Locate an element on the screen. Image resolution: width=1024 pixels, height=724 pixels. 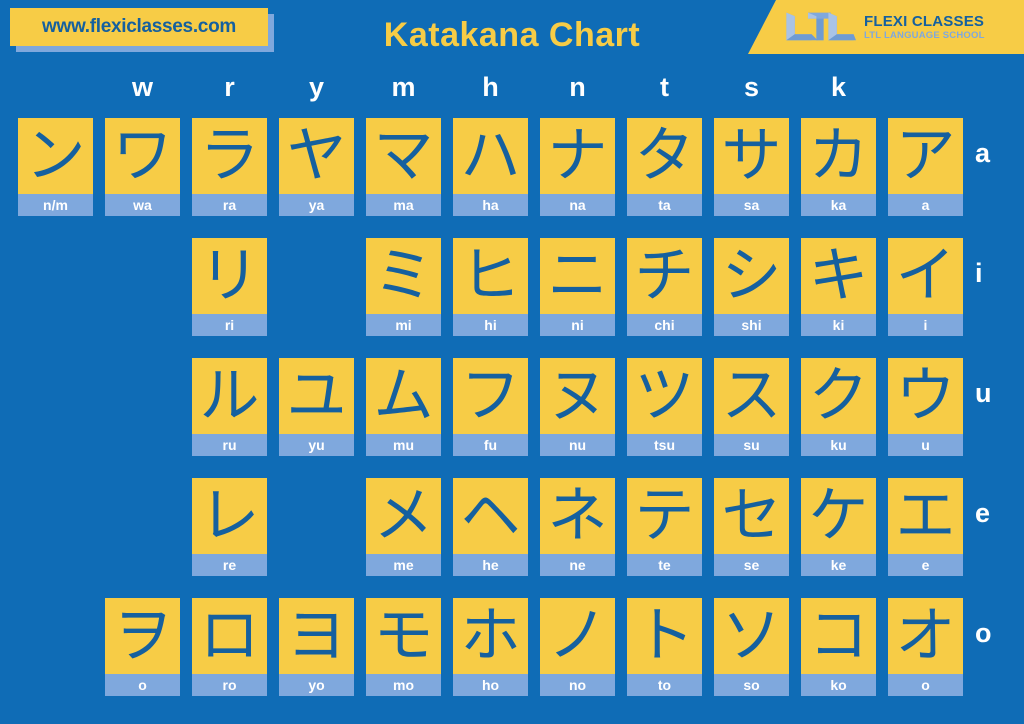
kana-cell-yo: ヨ yo is located at coordinates (316, 647).